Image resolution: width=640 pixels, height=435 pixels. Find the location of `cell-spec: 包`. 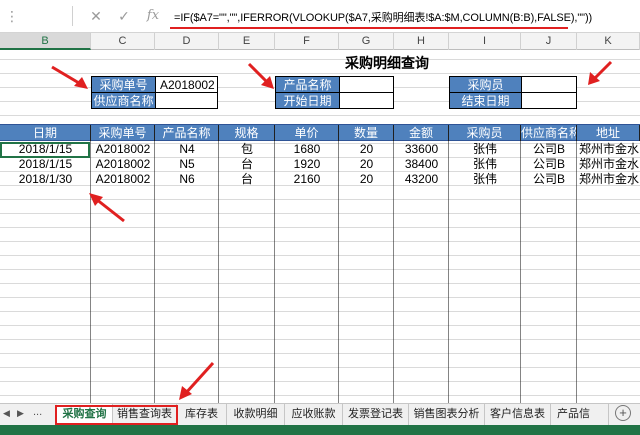

cell-spec: 包 is located at coordinates (247, 149).